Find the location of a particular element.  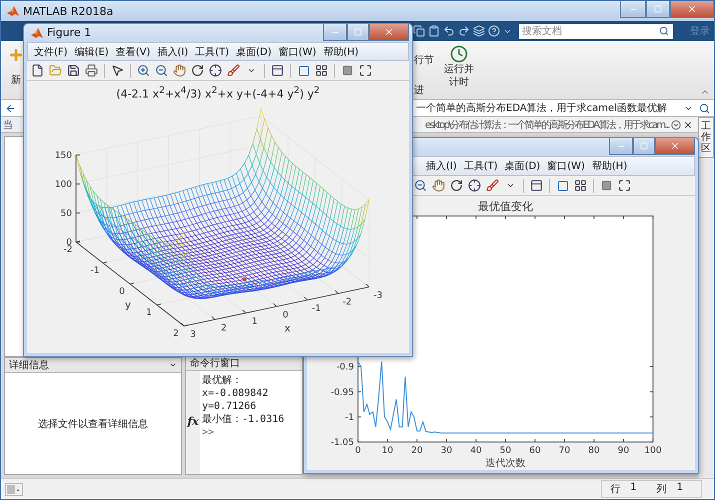

axis-tick-label: 60 is located at coordinates (534, 451).